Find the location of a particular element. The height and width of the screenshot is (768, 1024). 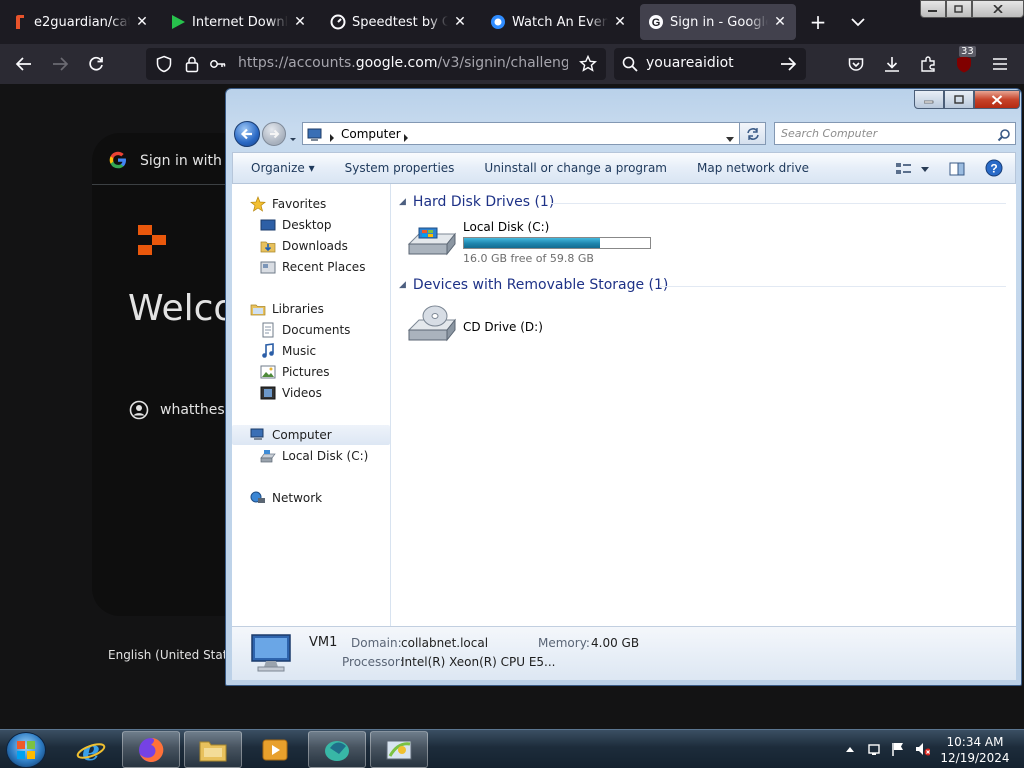

clock-time: 10:34 AM is located at coordinates (975, 742).